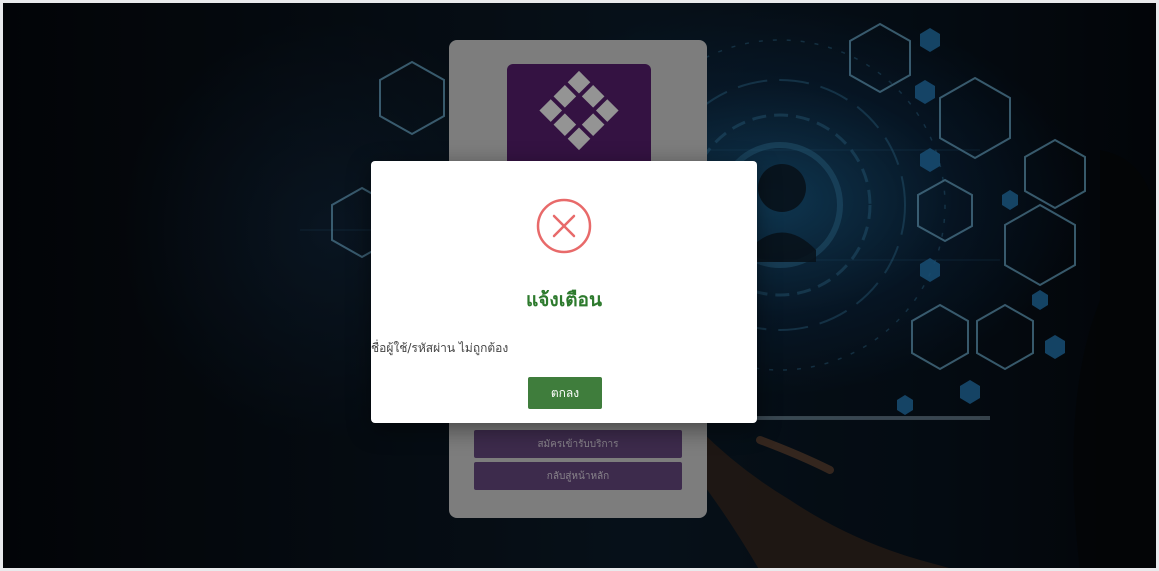 The height and width of the screenshot is (571, 1159). I want to click on ok-button: ตกลง, so click(565, 393).